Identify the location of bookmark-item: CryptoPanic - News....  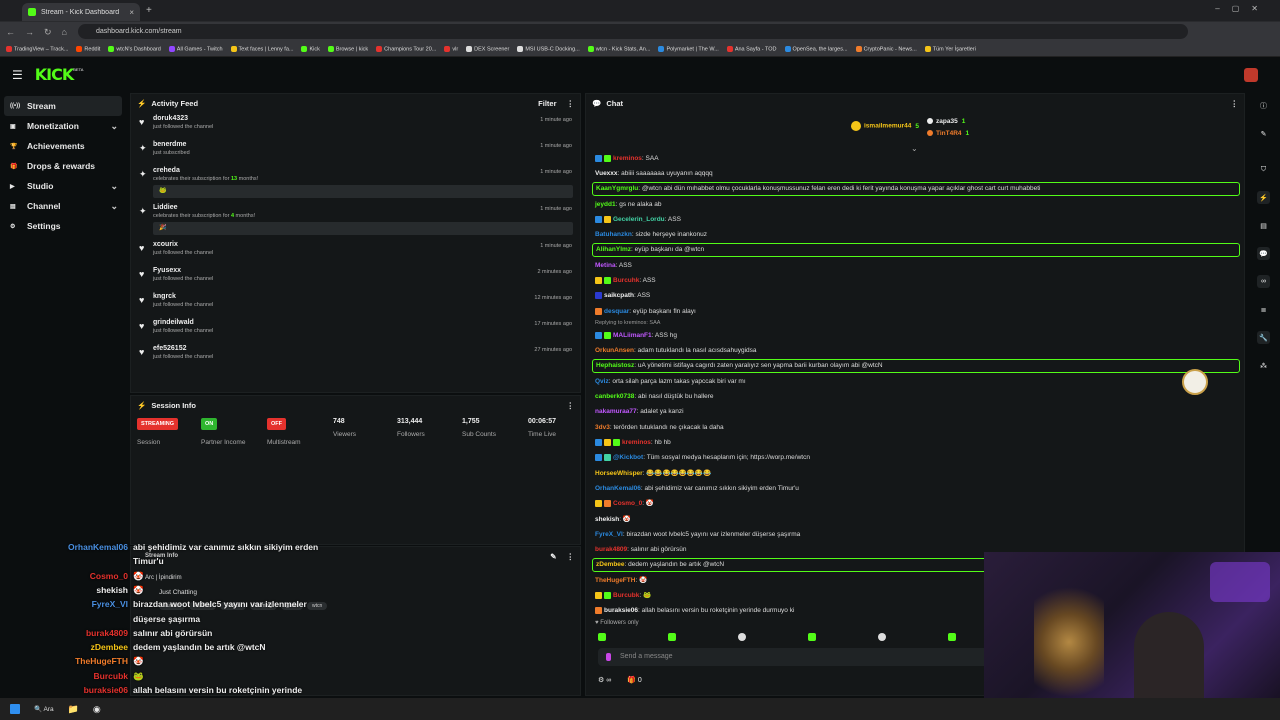
(886, 48).